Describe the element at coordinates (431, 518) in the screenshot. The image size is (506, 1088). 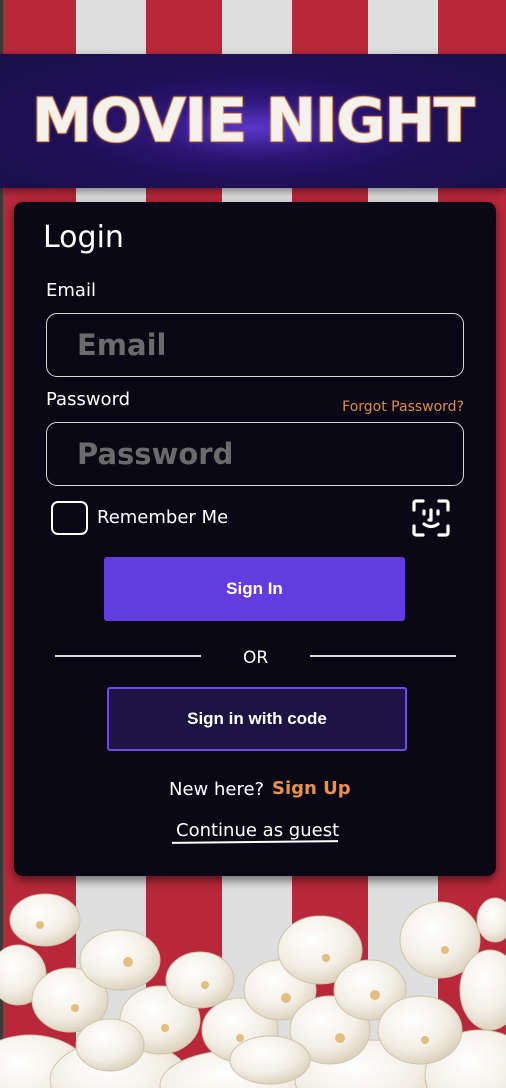
I see `face-id-icon` at that location.